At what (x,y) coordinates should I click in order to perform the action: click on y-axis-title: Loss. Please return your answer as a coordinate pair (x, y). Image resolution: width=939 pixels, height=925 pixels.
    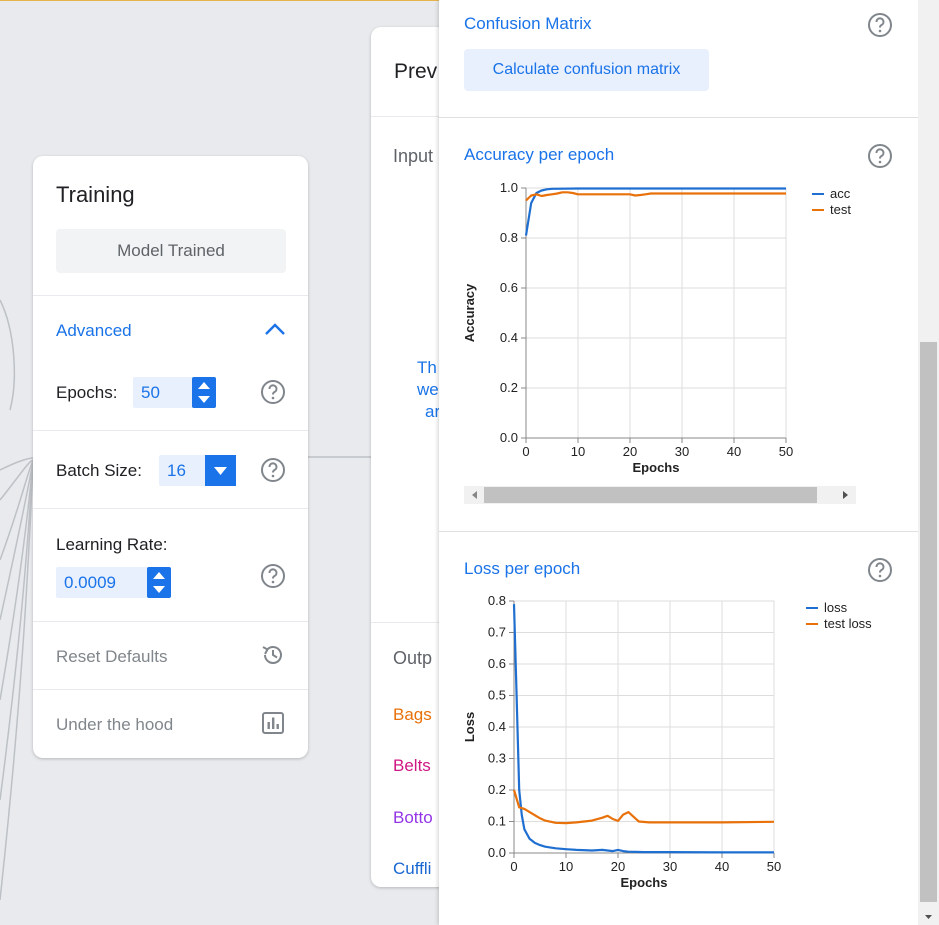
    Looking at the image, I should click on (470, 727).